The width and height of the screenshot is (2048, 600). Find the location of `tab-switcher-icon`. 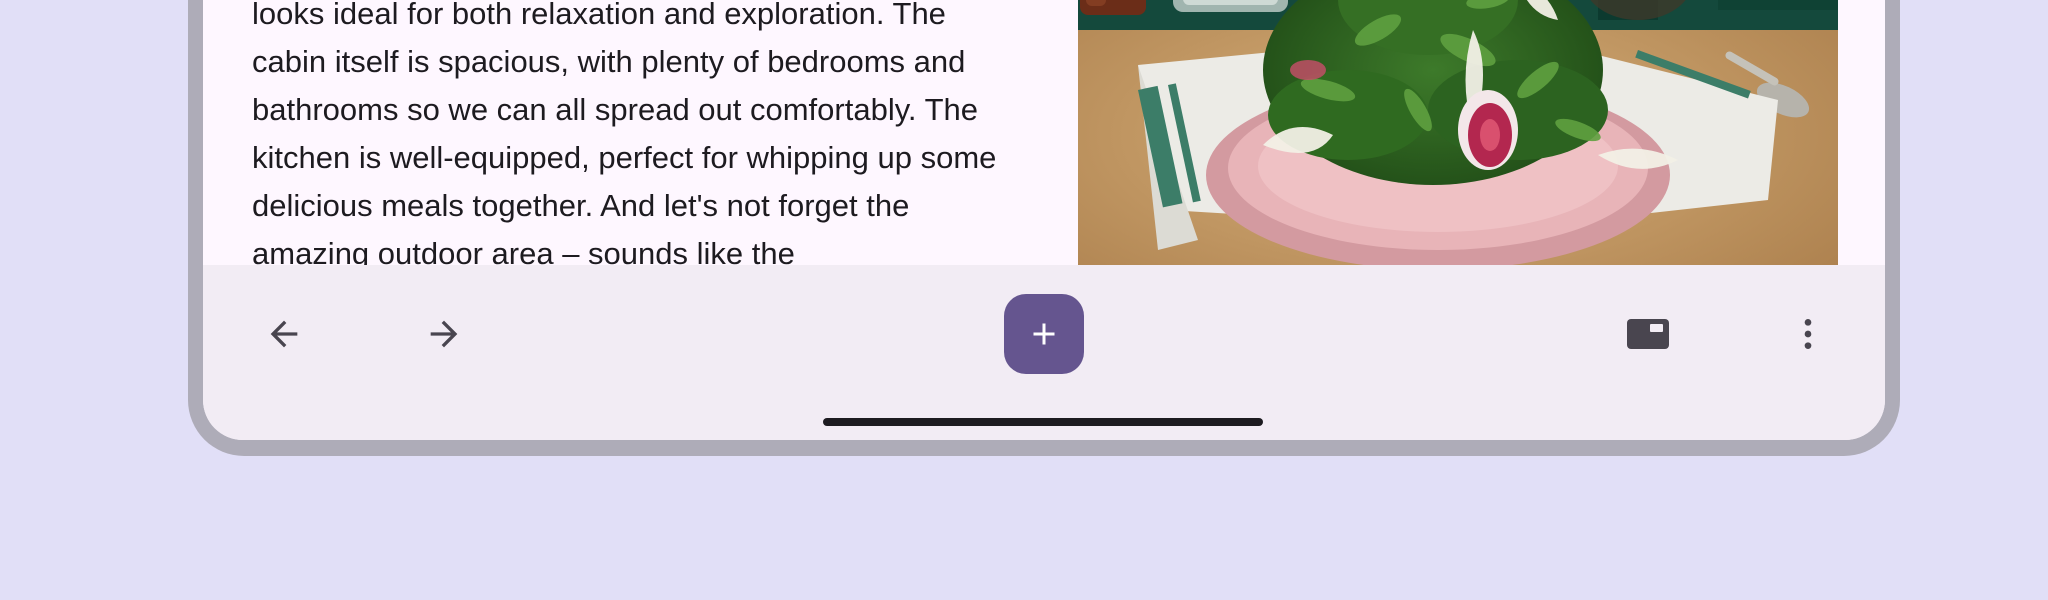

tab-switcher-icon is located at coordinates (1648, 334).